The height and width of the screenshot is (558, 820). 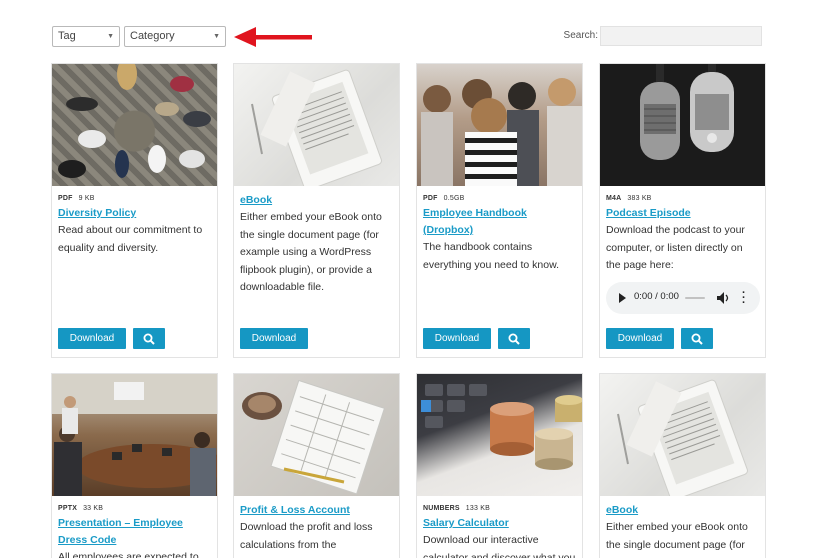 I want to click on file-type: PPTX, so click(x=68, y=508).